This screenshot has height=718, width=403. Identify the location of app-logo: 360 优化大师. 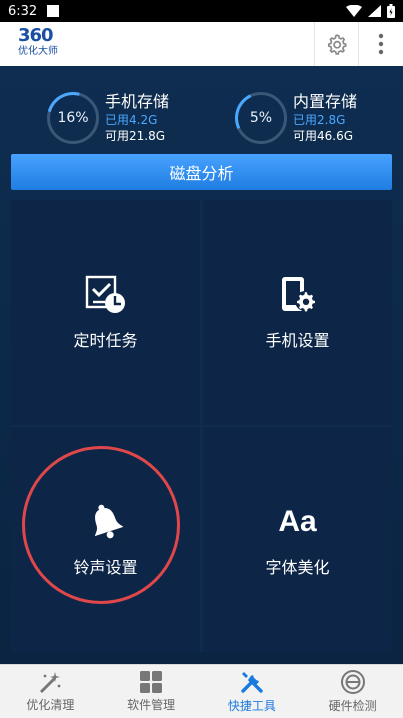
(44, 44).